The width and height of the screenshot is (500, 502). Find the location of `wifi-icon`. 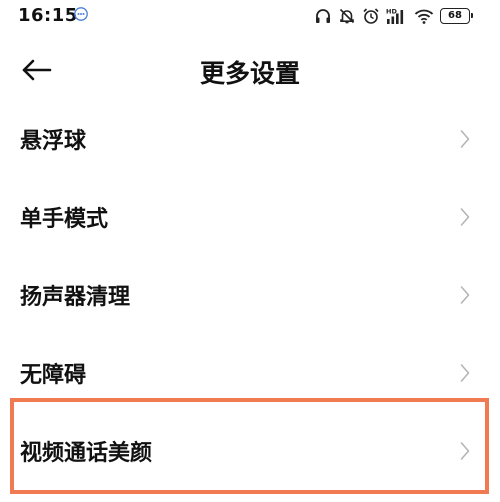

wifi-icon is located at coordinates (424, 16).